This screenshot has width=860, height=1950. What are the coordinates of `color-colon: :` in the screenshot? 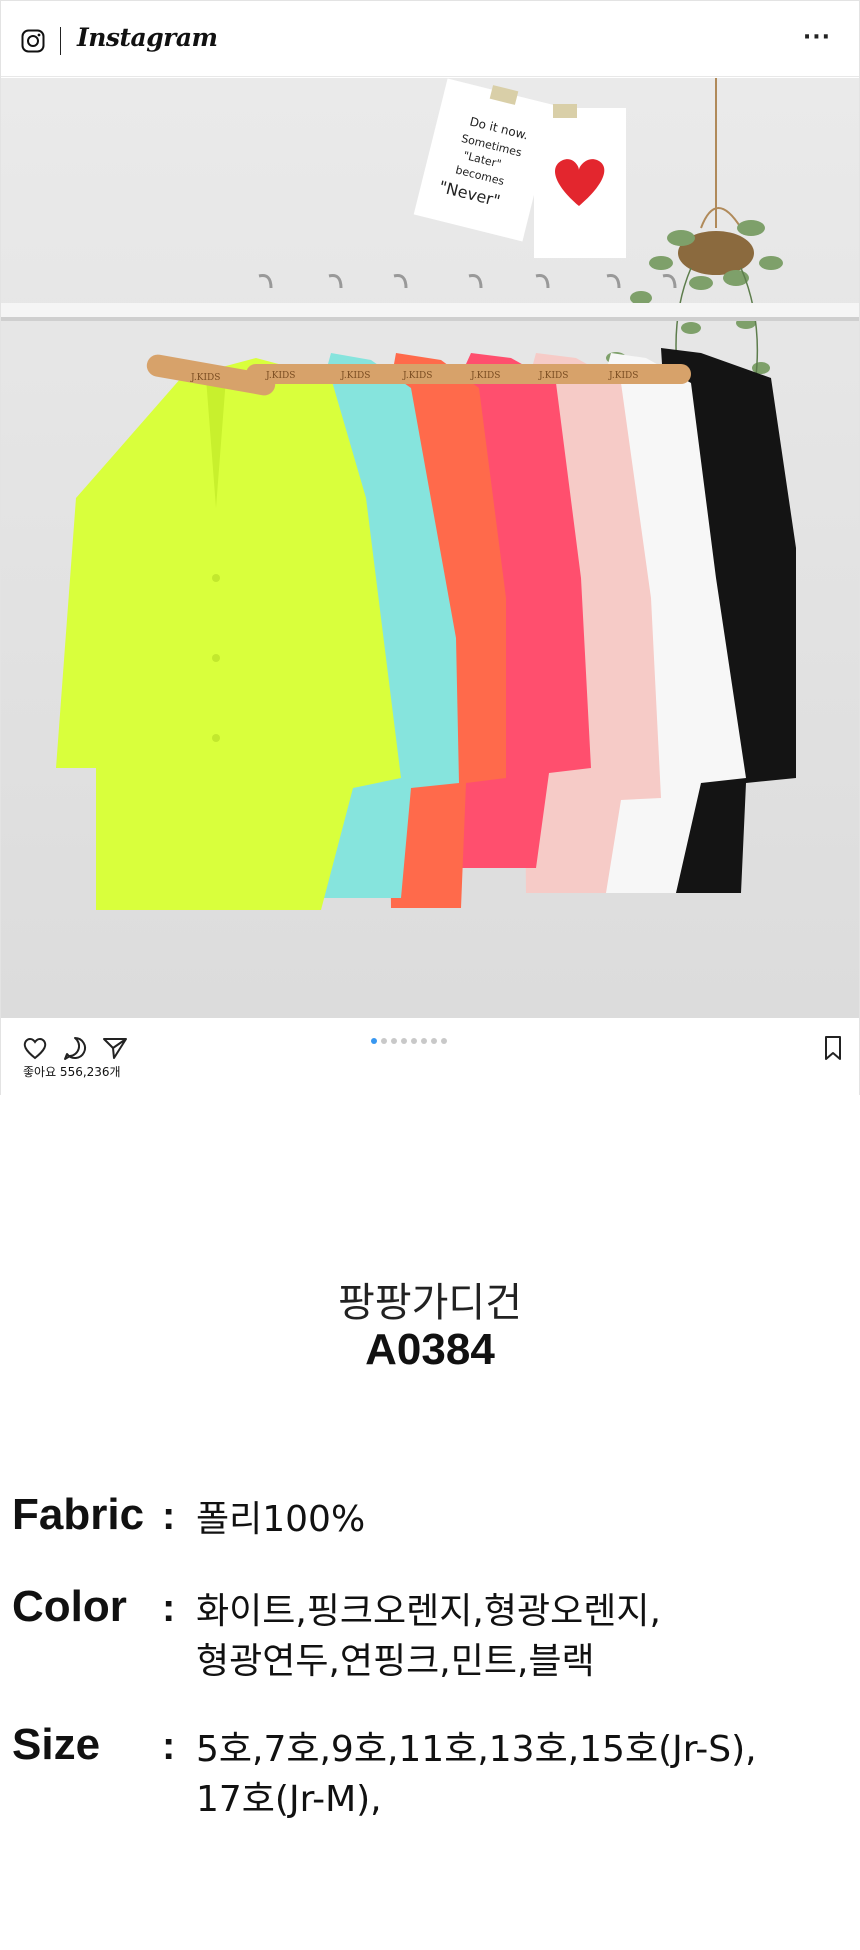 It's located at (169, 1608).